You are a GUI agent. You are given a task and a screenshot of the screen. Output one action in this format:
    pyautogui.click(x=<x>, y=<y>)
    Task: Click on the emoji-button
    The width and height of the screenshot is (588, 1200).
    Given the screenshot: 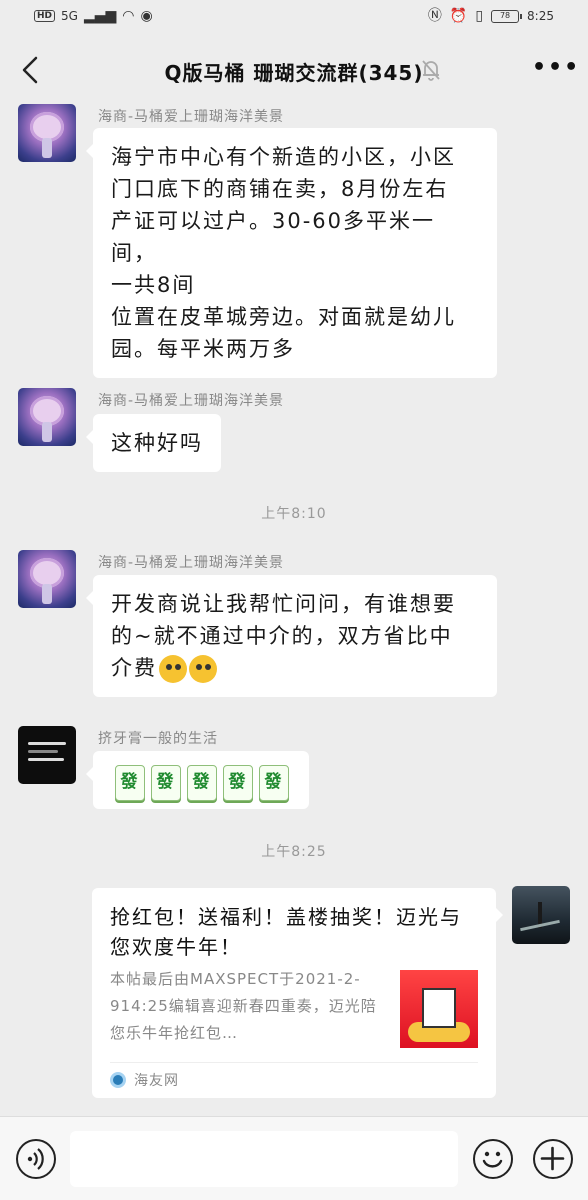 What is the action you would take?
    pyautogui.click(x=493, y=1159)
    